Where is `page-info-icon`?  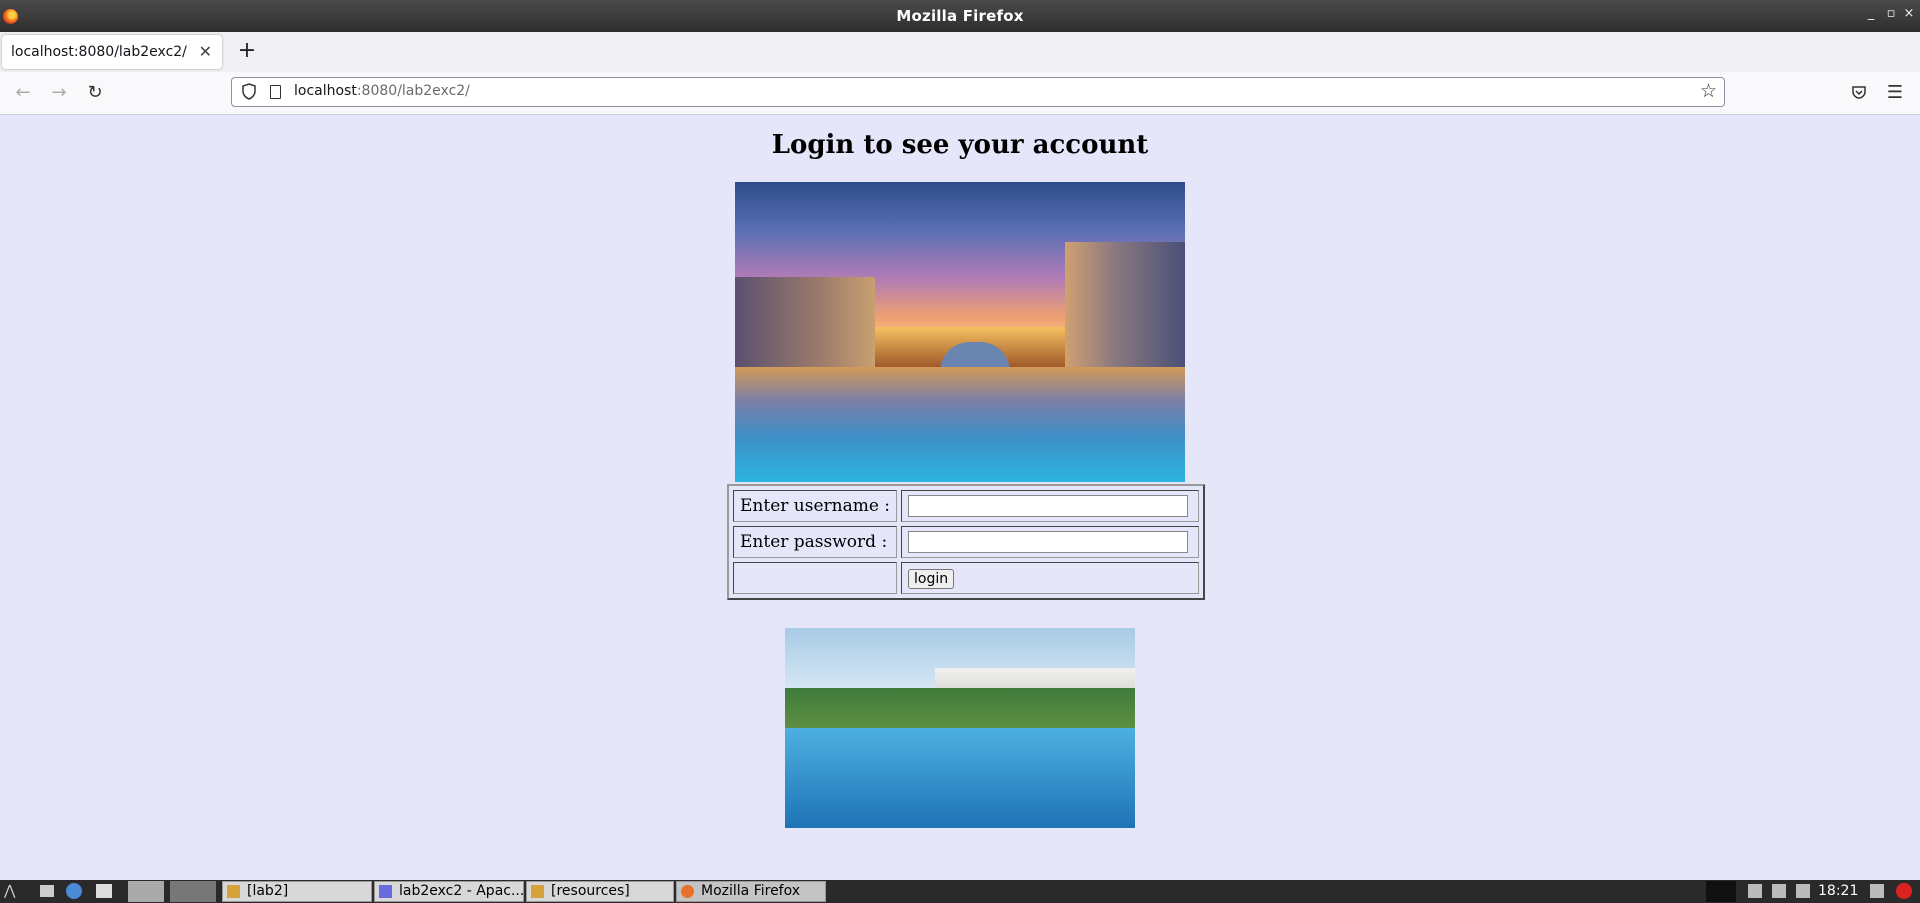
page-info-icon is located at coordinates (275, 92).